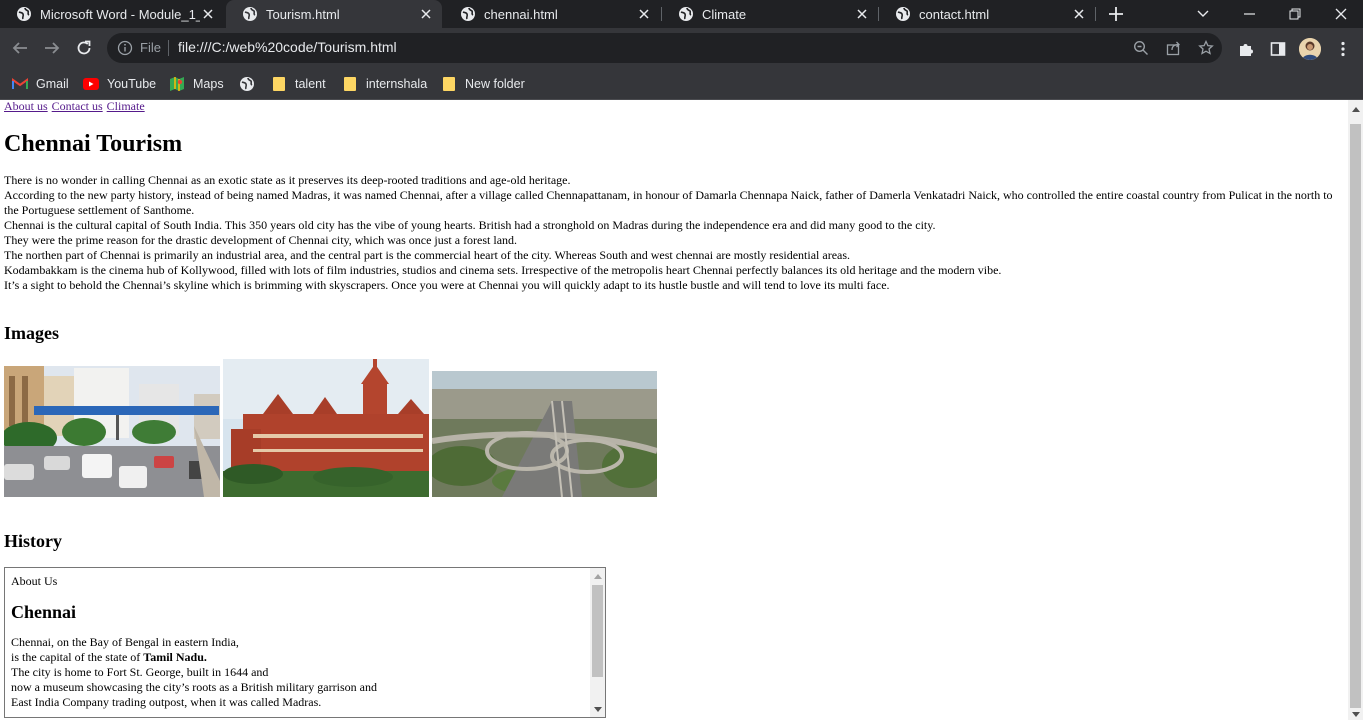 The height and width of the screenshot is (720, 1363). I want to click on street-photo, so click(112, 431).